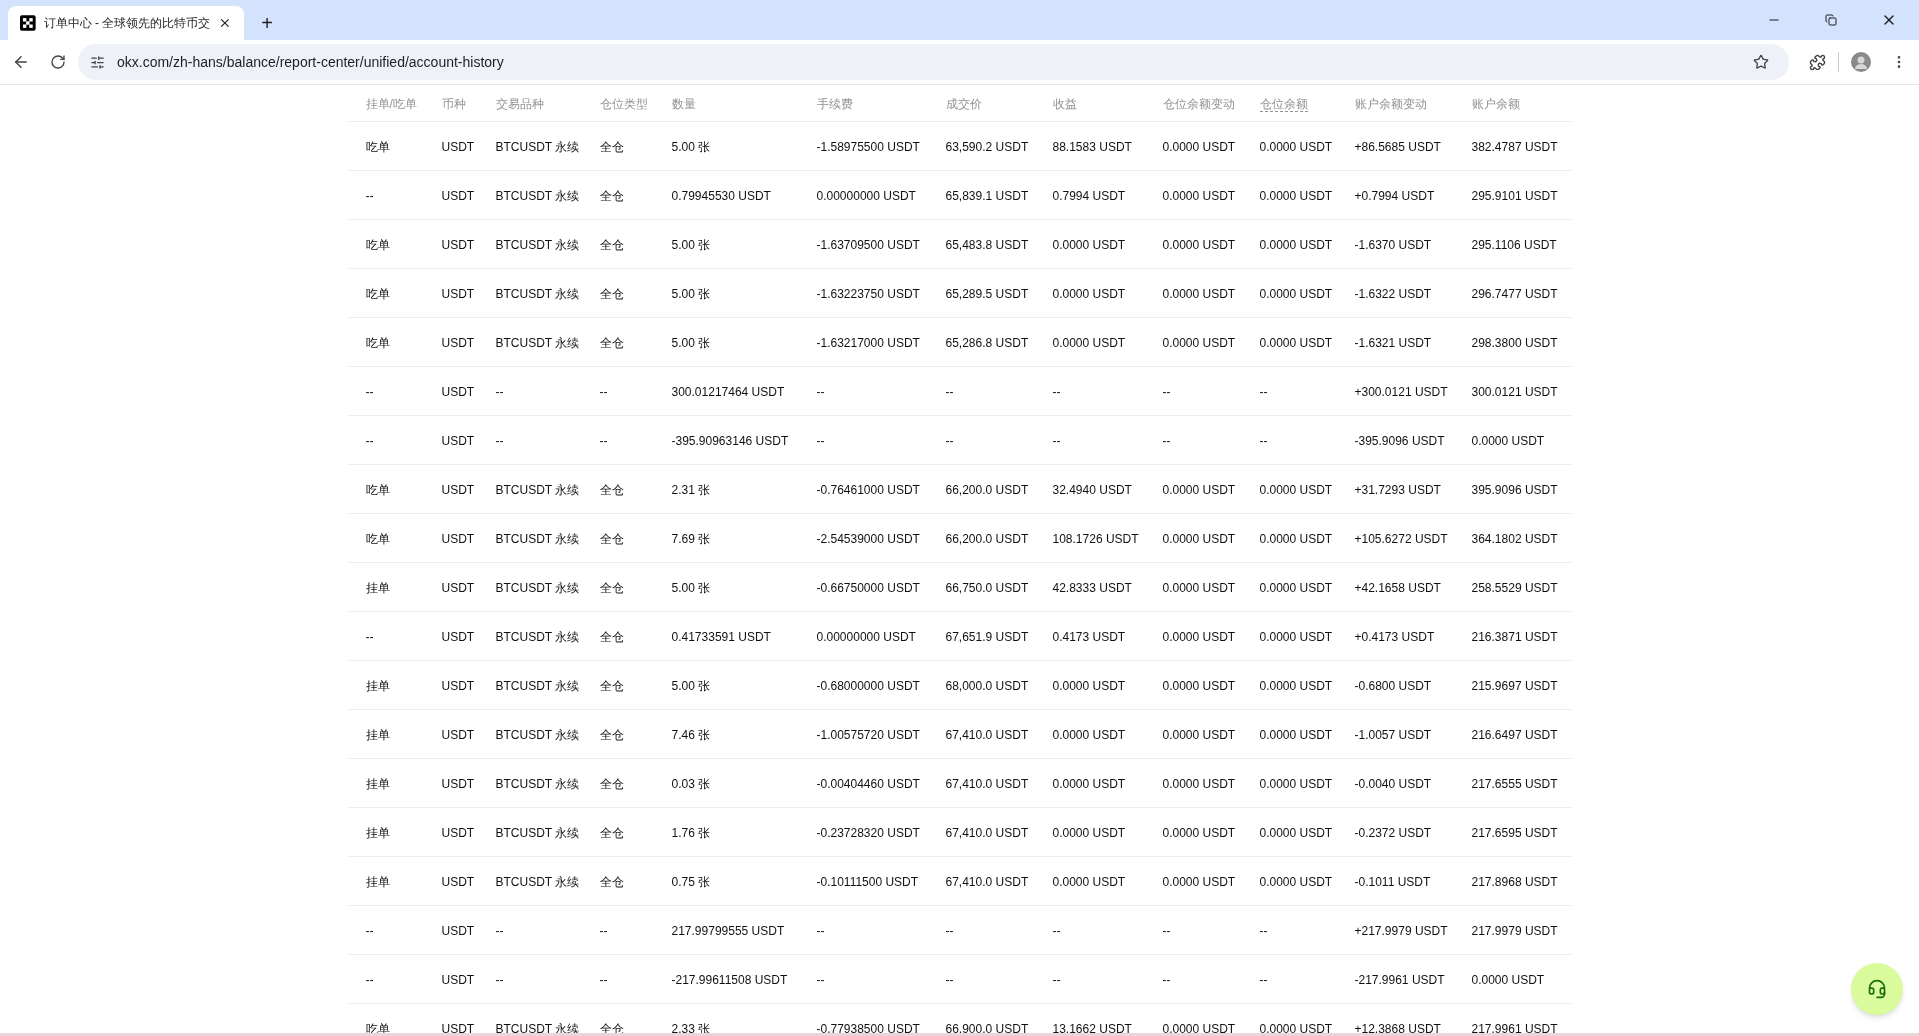  I want to click on table-cell: +105.6272 USDT, so click(1401, 539).